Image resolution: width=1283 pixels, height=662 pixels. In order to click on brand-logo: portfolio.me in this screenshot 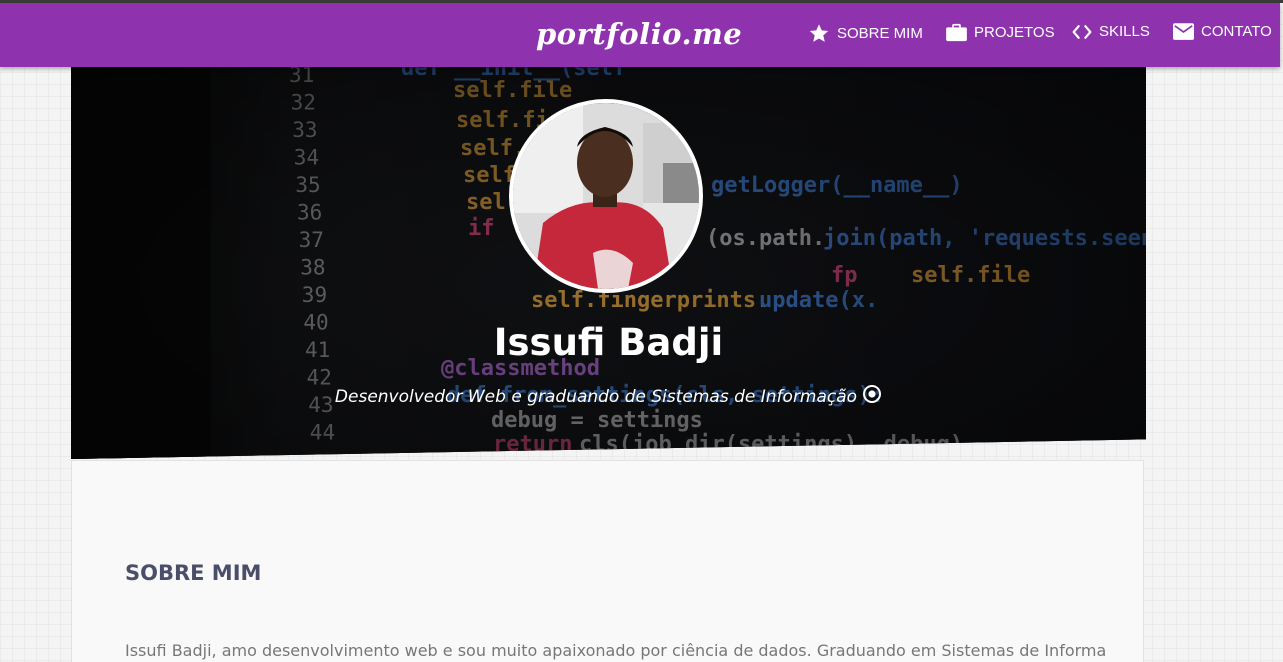, I will do `click(639, 34)`.